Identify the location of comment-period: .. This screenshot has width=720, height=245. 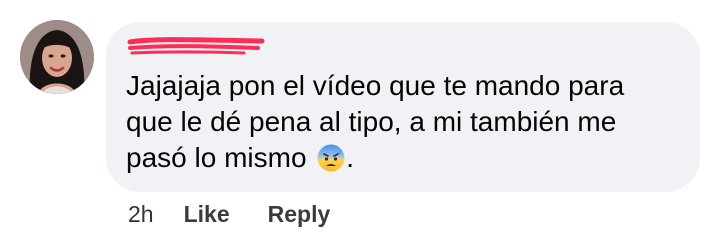
(350, 157).